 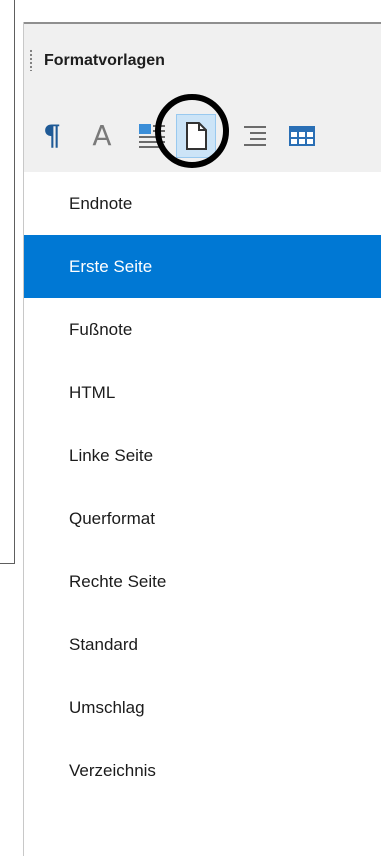 I want to click on paragraph-styles-button: ¶, so click(x=52, y=136).